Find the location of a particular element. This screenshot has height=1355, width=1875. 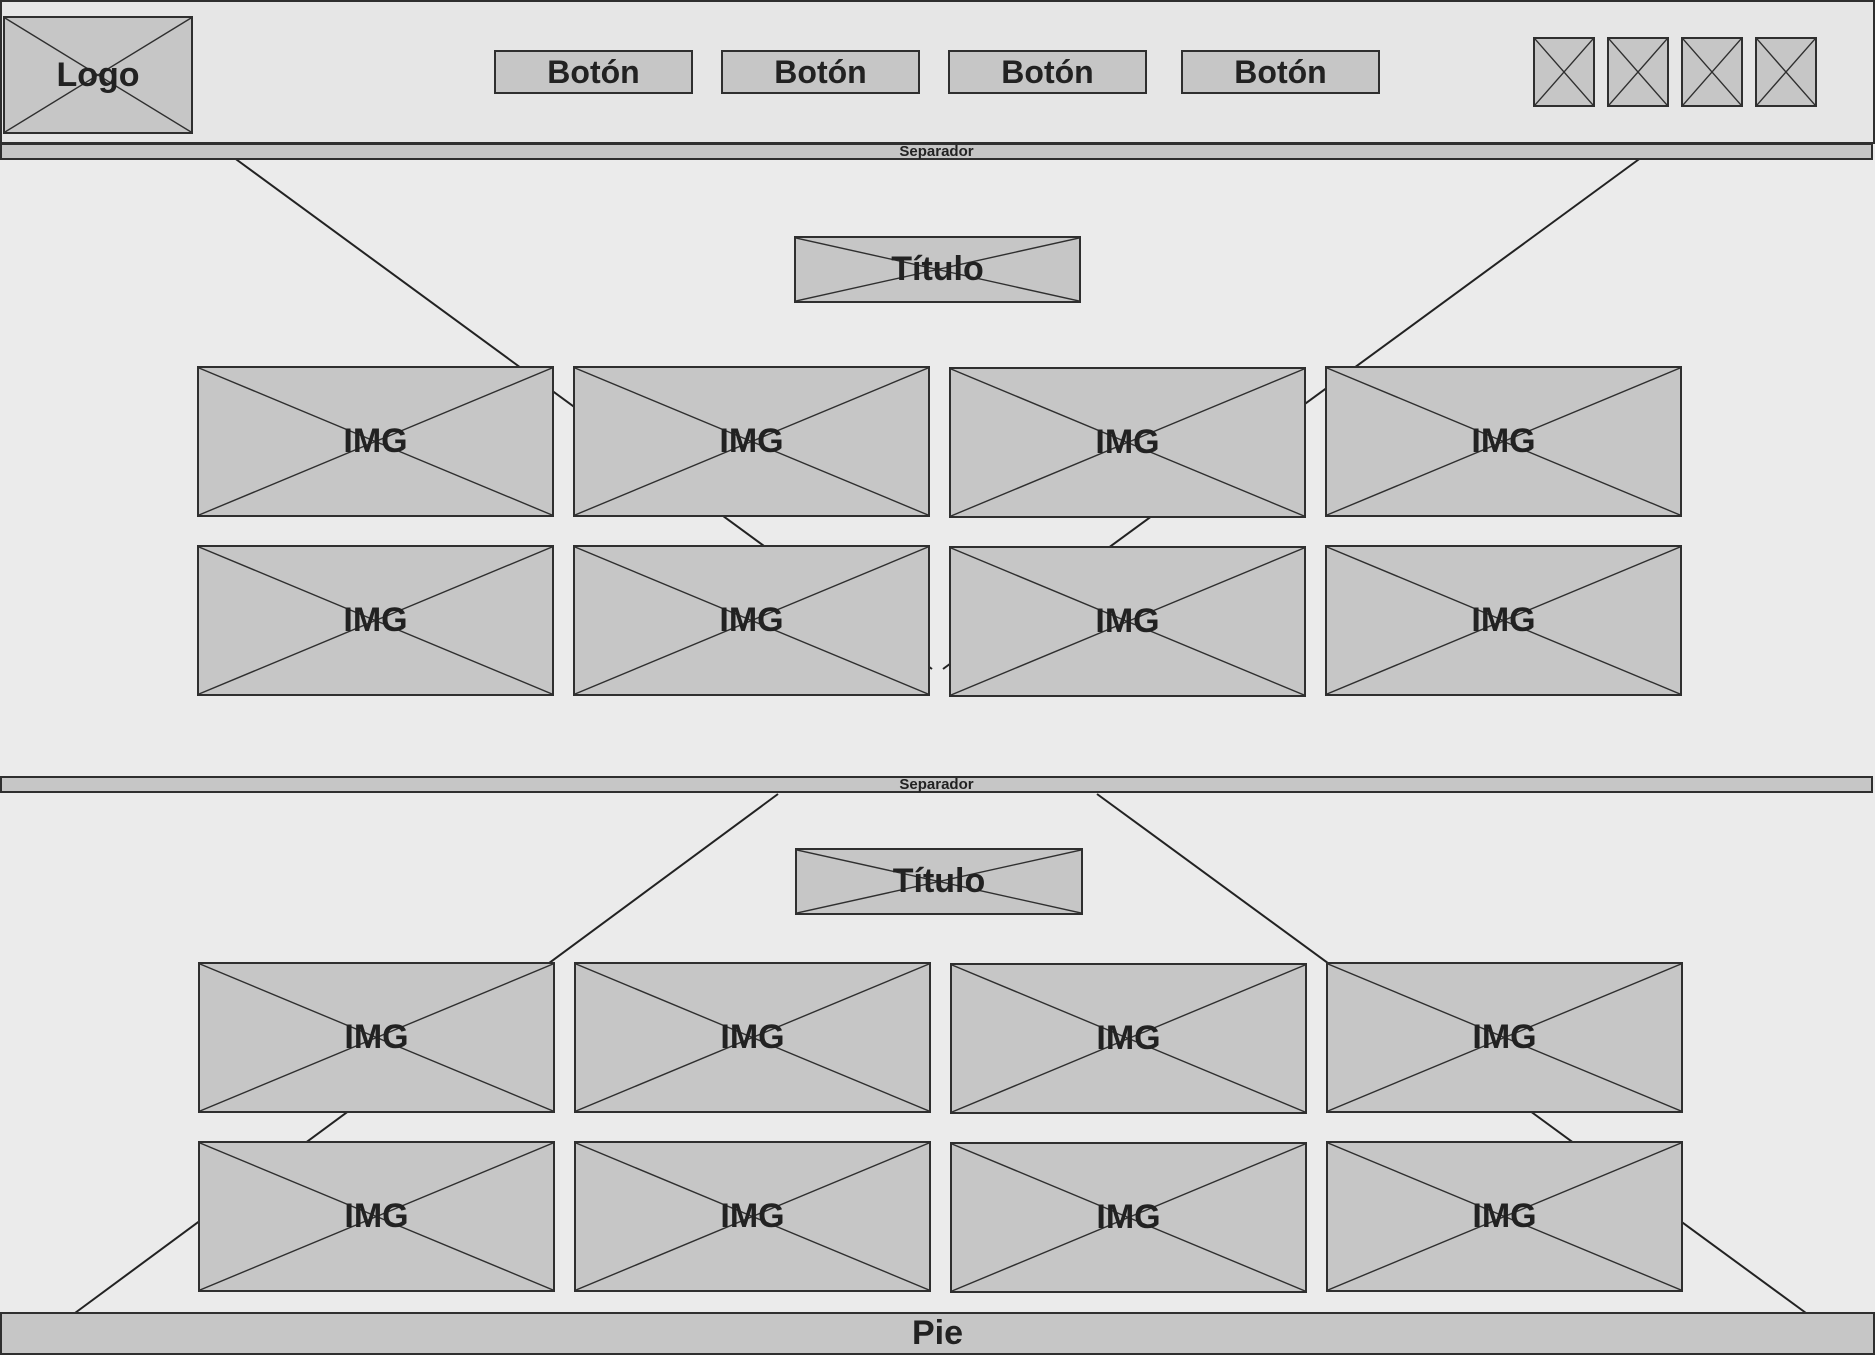

section1-image-8: IMG is located at coordinates (1503, 620).